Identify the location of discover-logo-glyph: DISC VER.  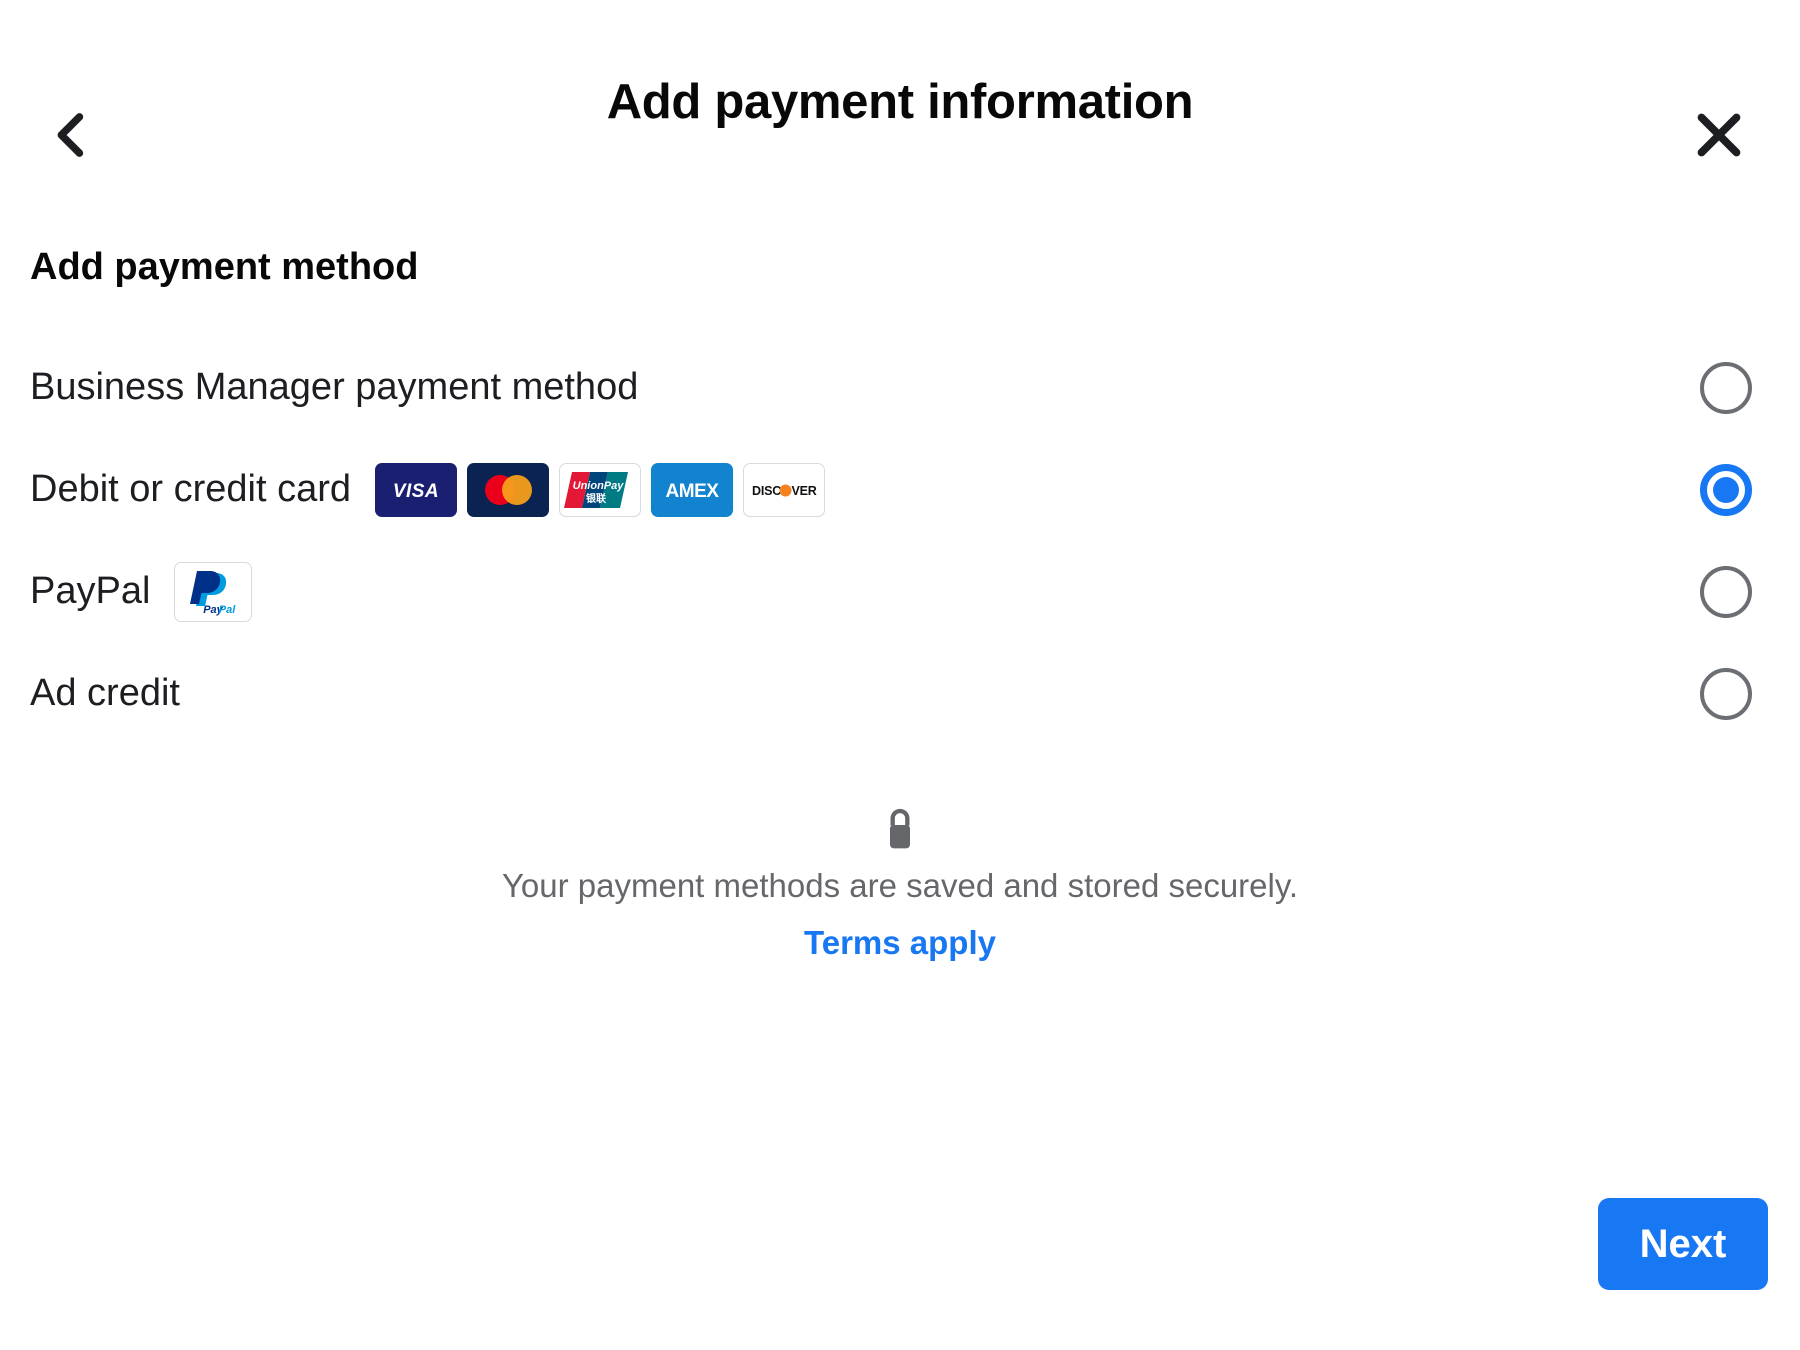
(784, 491).